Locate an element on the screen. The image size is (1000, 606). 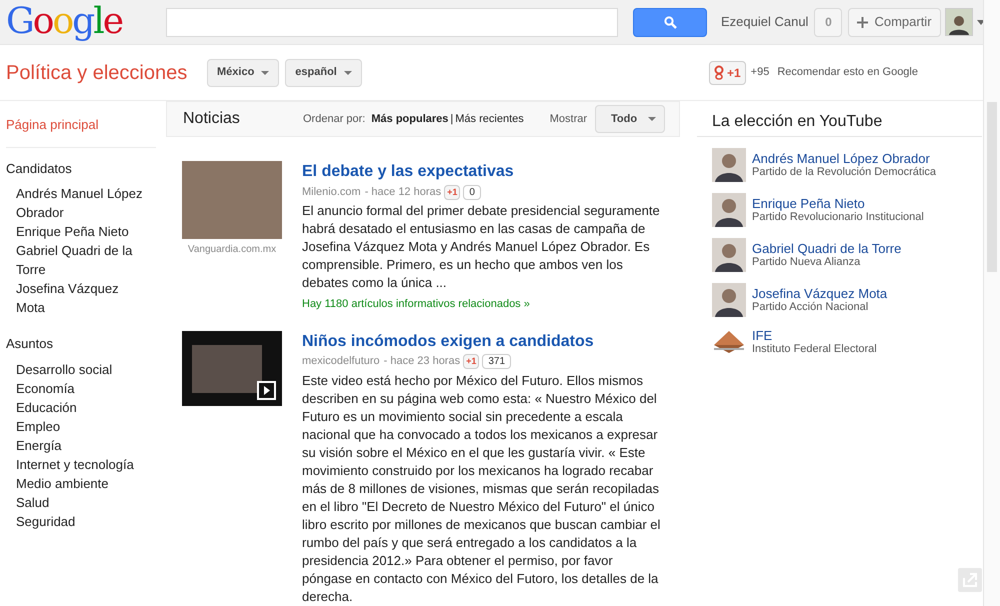
sidebar-item: Educación is located at coordinates (82, 407).